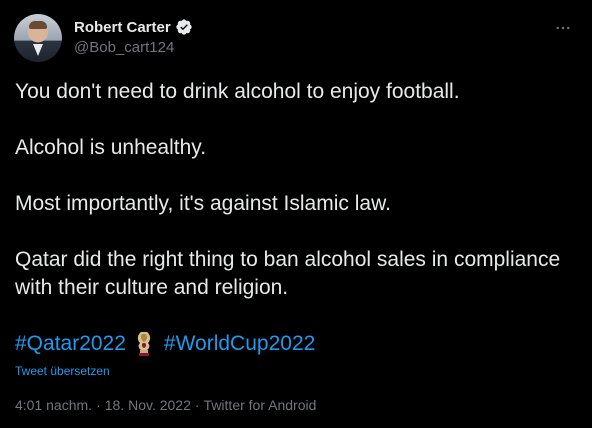 The image size is (592, 428). Describe the element at coordinates (122, 27) in the screenshot. I see `display-name: Robert Carter` at that location.